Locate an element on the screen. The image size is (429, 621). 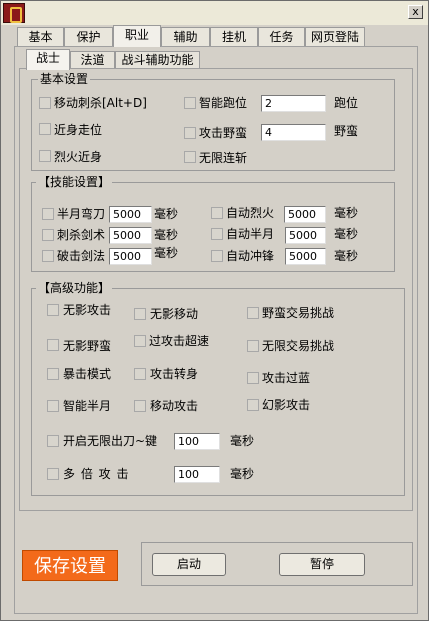
move-attack-label: 移动攻击 is located at coordinates (174, 406).